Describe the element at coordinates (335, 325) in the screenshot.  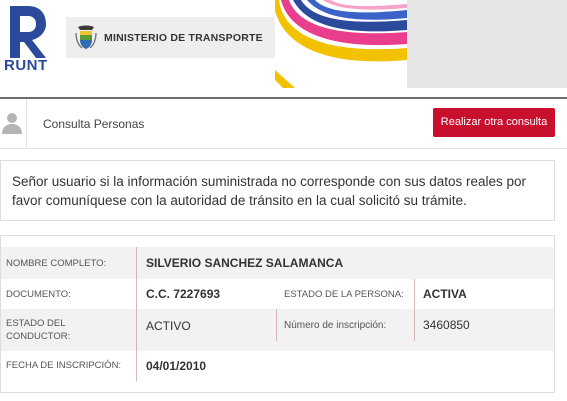
I see `inscripcion-label: Número de inscripción:` at that location.